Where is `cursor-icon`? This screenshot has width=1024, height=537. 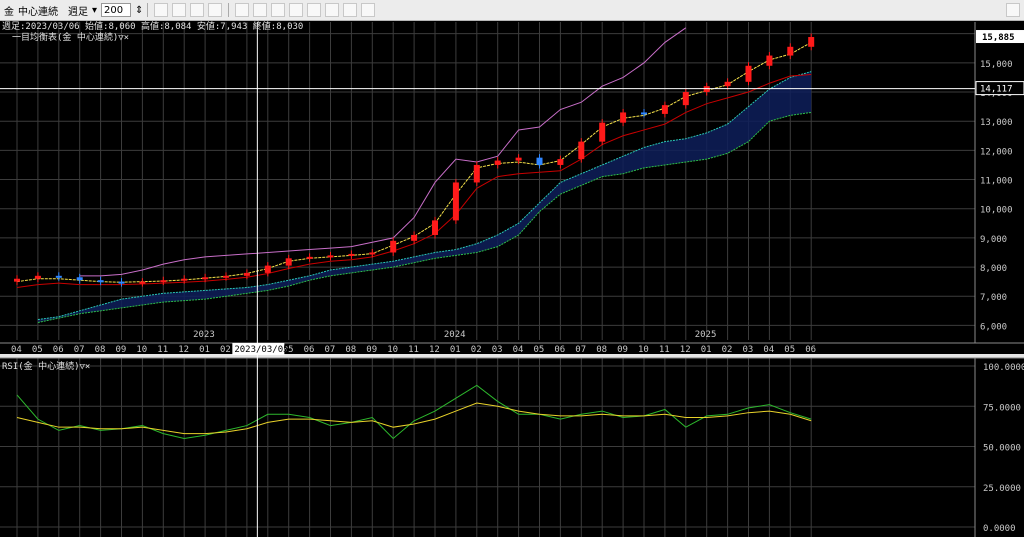 cursor-icon is located at coordinates (161, 10).